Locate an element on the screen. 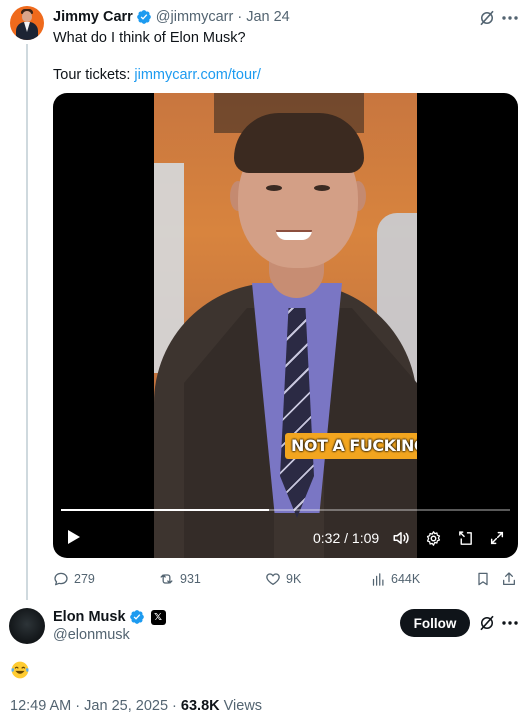 This screenshot has width=529, height=727. tweet-header: Jimmy Carr @jimmycarr · Jan 24 is located at coordinates (171, 17).